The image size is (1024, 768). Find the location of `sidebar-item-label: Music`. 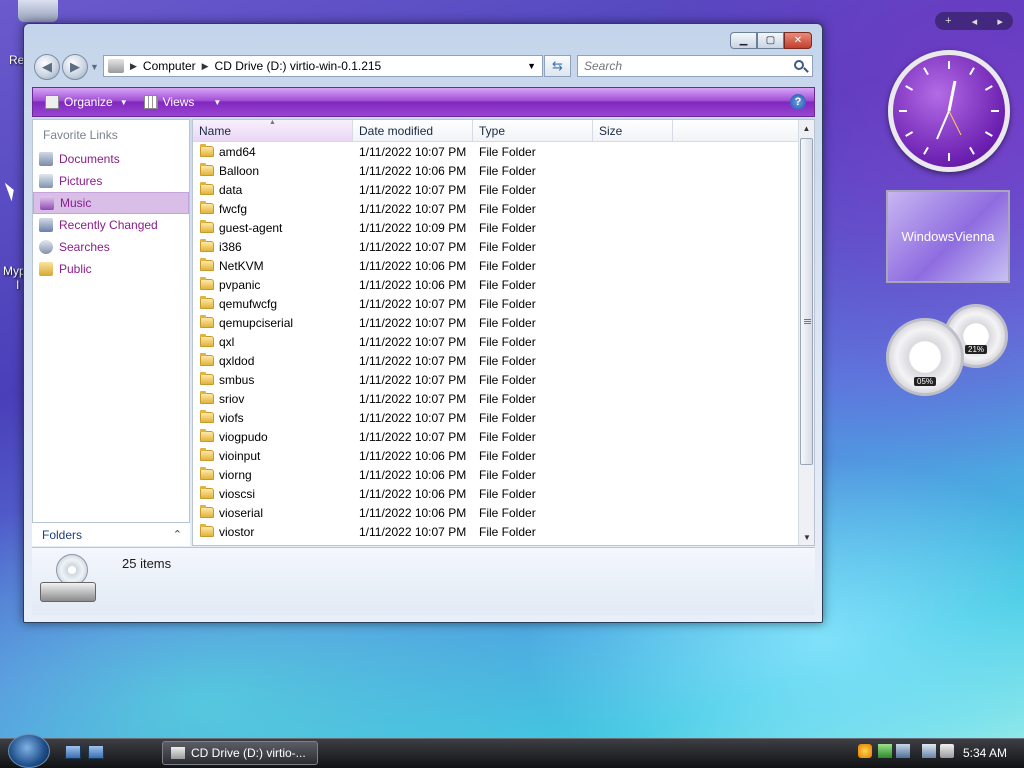

sidebar-item-label: Music is located at coordinates (76, 203).